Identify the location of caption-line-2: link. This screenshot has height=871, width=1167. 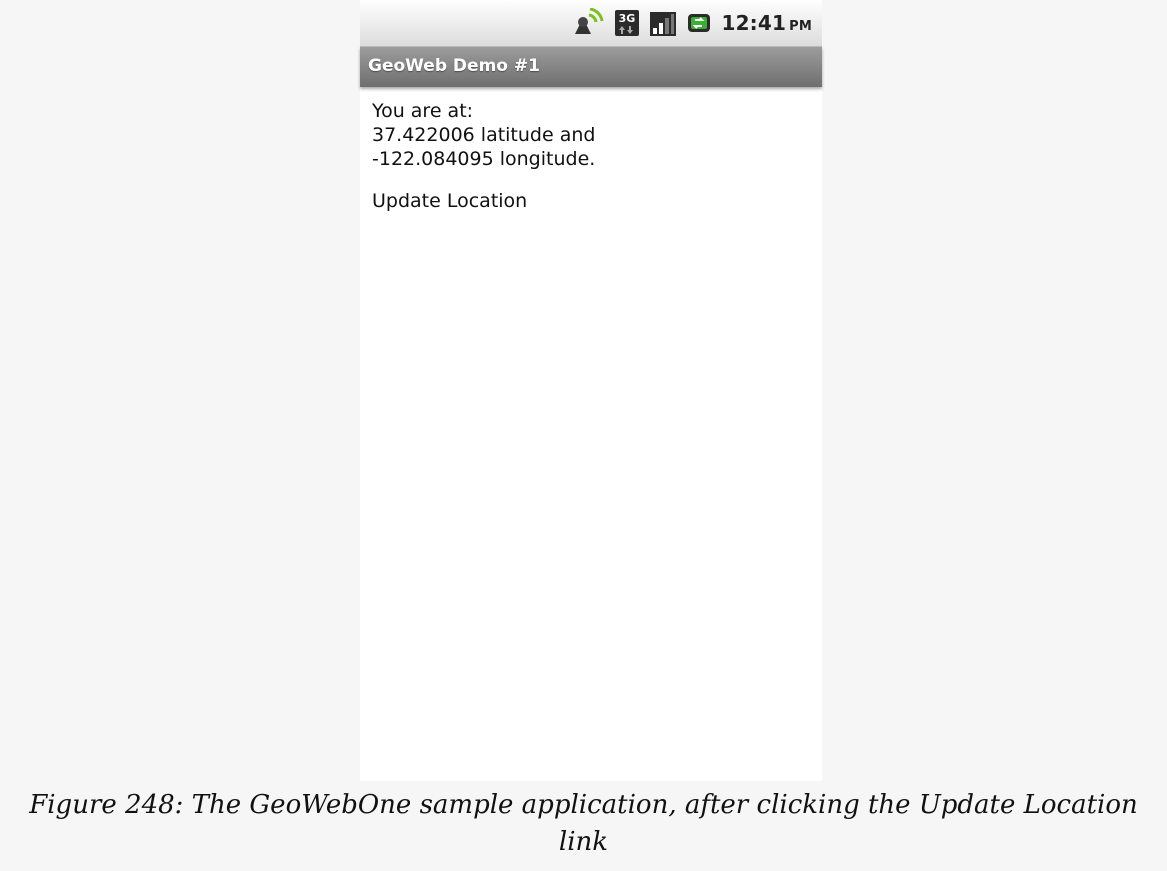
(583, 842).